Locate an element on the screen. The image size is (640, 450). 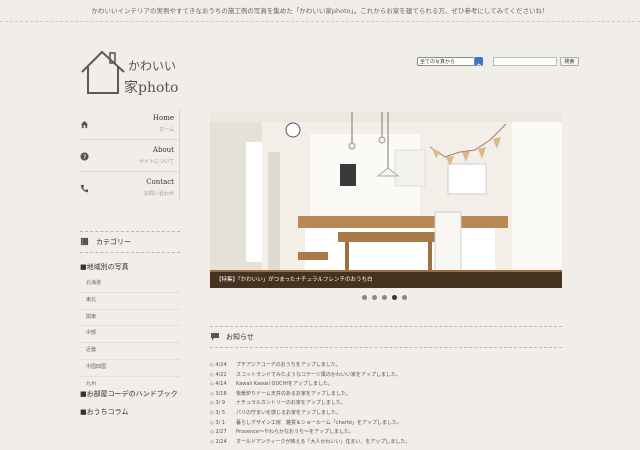
region-link: 関東 is located at coordinates (130, 318).